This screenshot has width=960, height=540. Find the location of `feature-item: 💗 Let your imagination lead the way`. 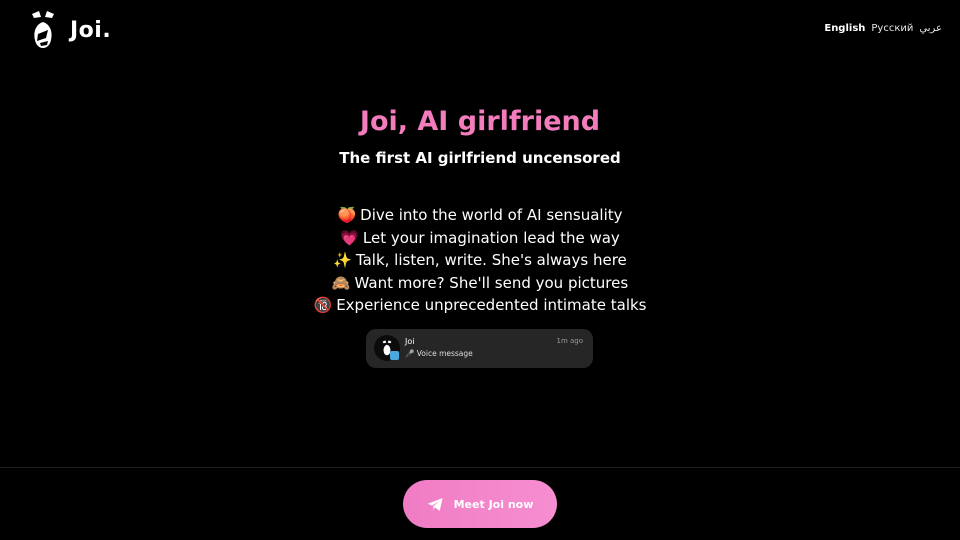

feature-item: 💗 Let your imagination lead the way is located at coordinates (480, 238).